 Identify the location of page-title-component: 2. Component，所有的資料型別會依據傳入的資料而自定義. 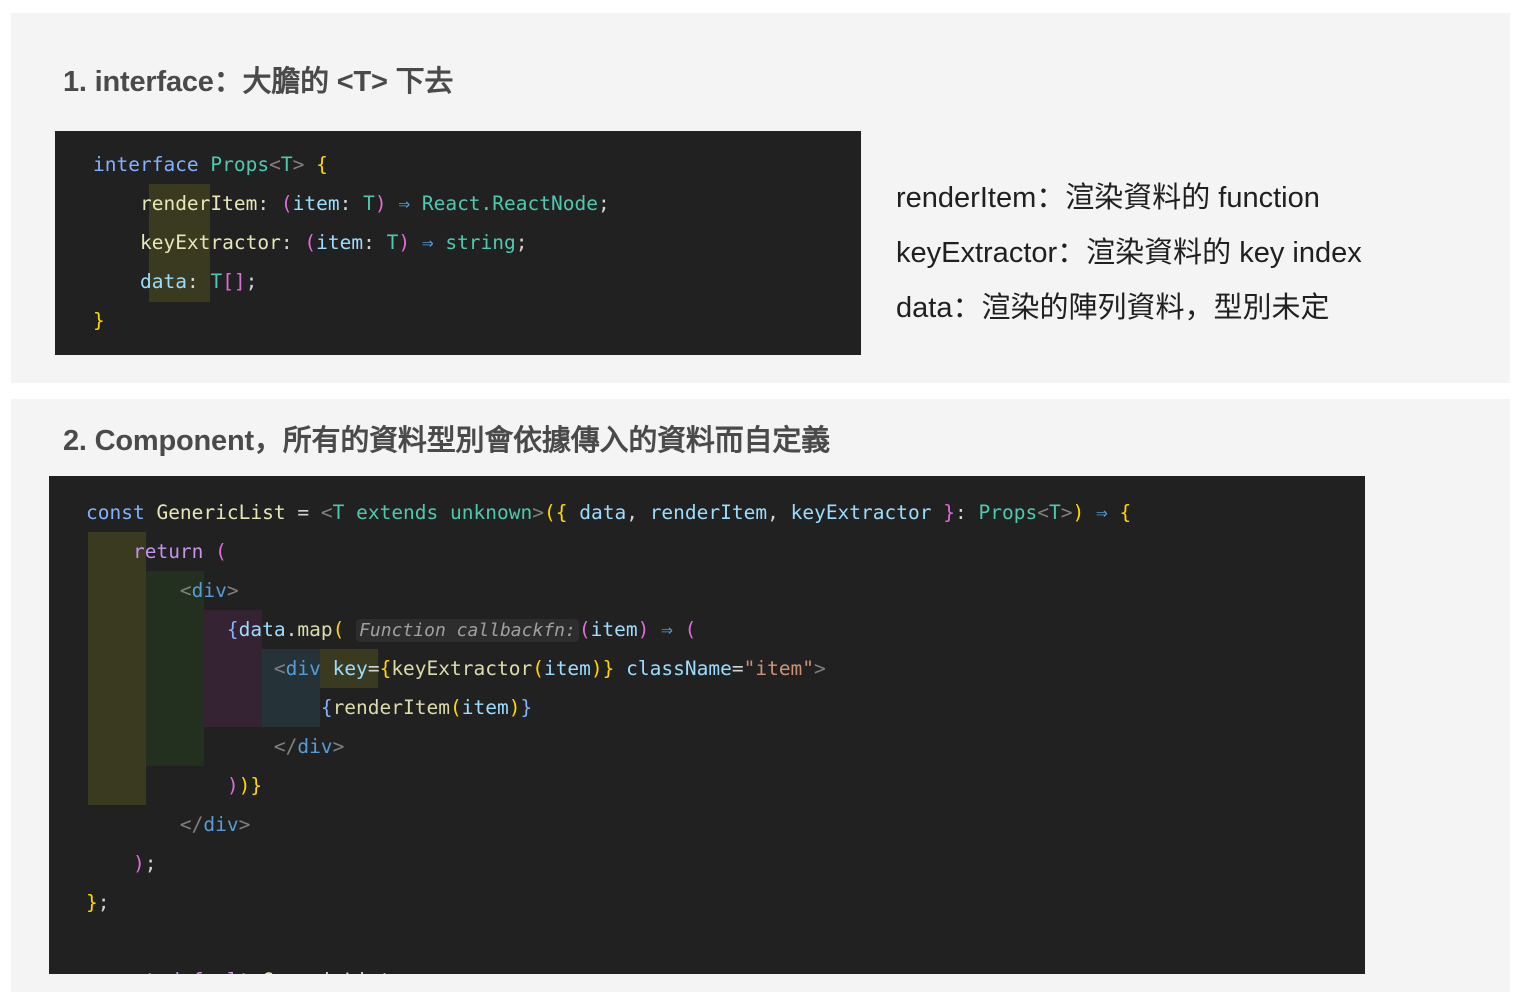
(446, 441).